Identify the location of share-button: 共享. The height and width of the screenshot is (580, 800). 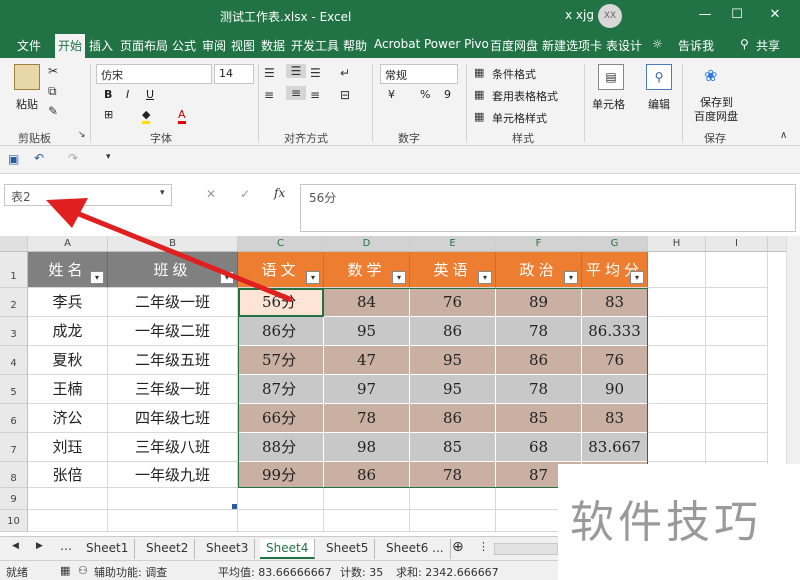
(768, 45).